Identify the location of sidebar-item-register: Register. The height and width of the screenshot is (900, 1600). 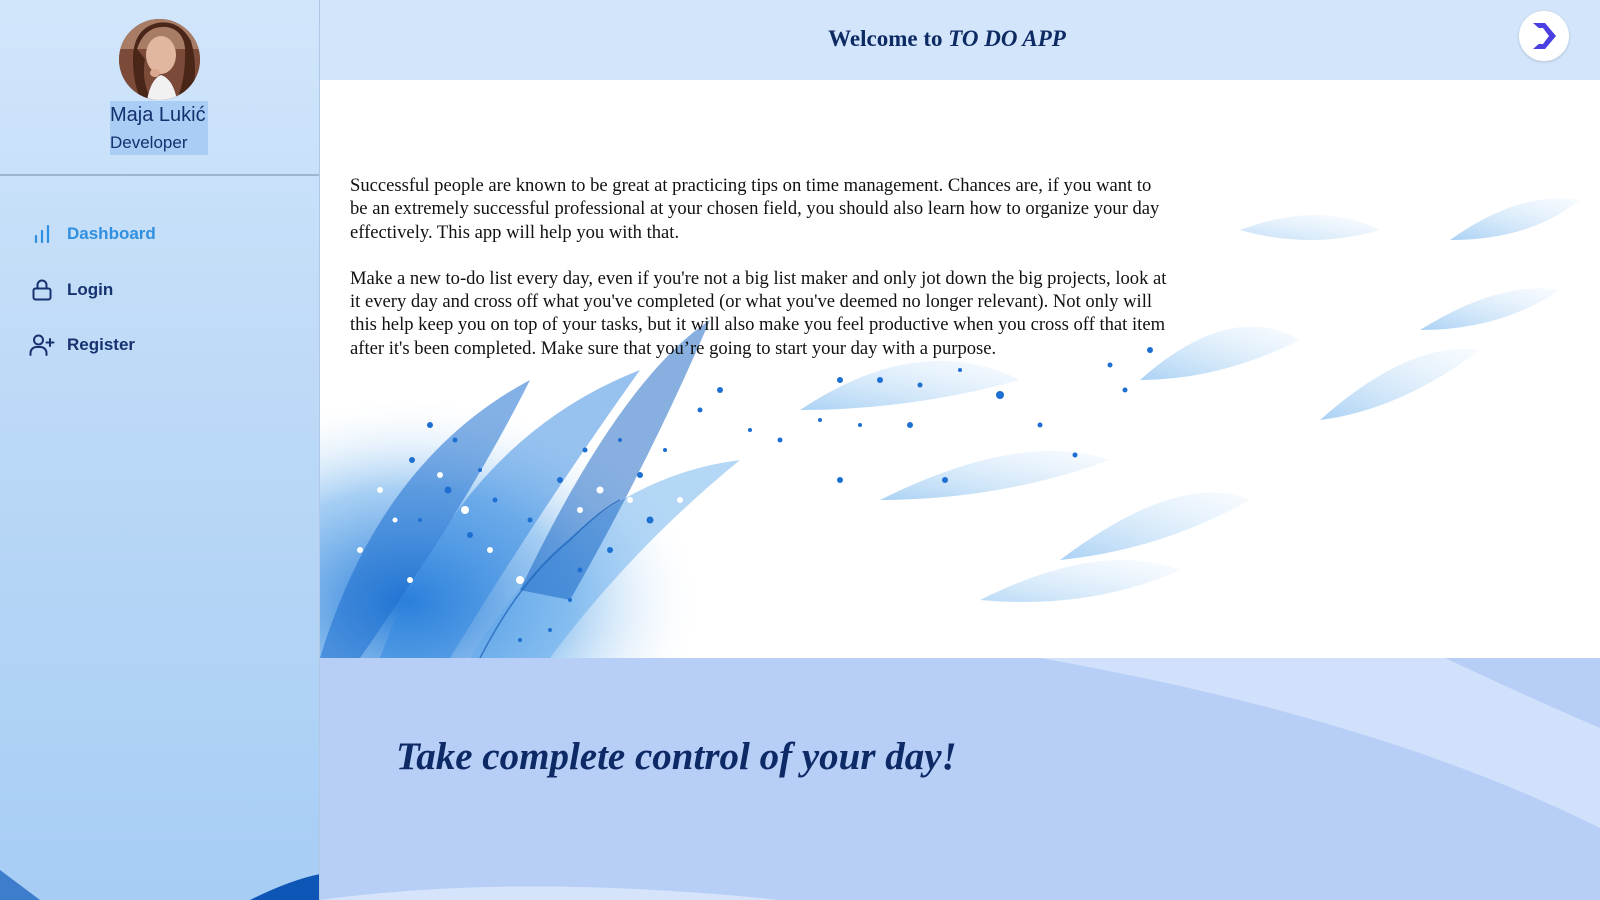
(82, 345).